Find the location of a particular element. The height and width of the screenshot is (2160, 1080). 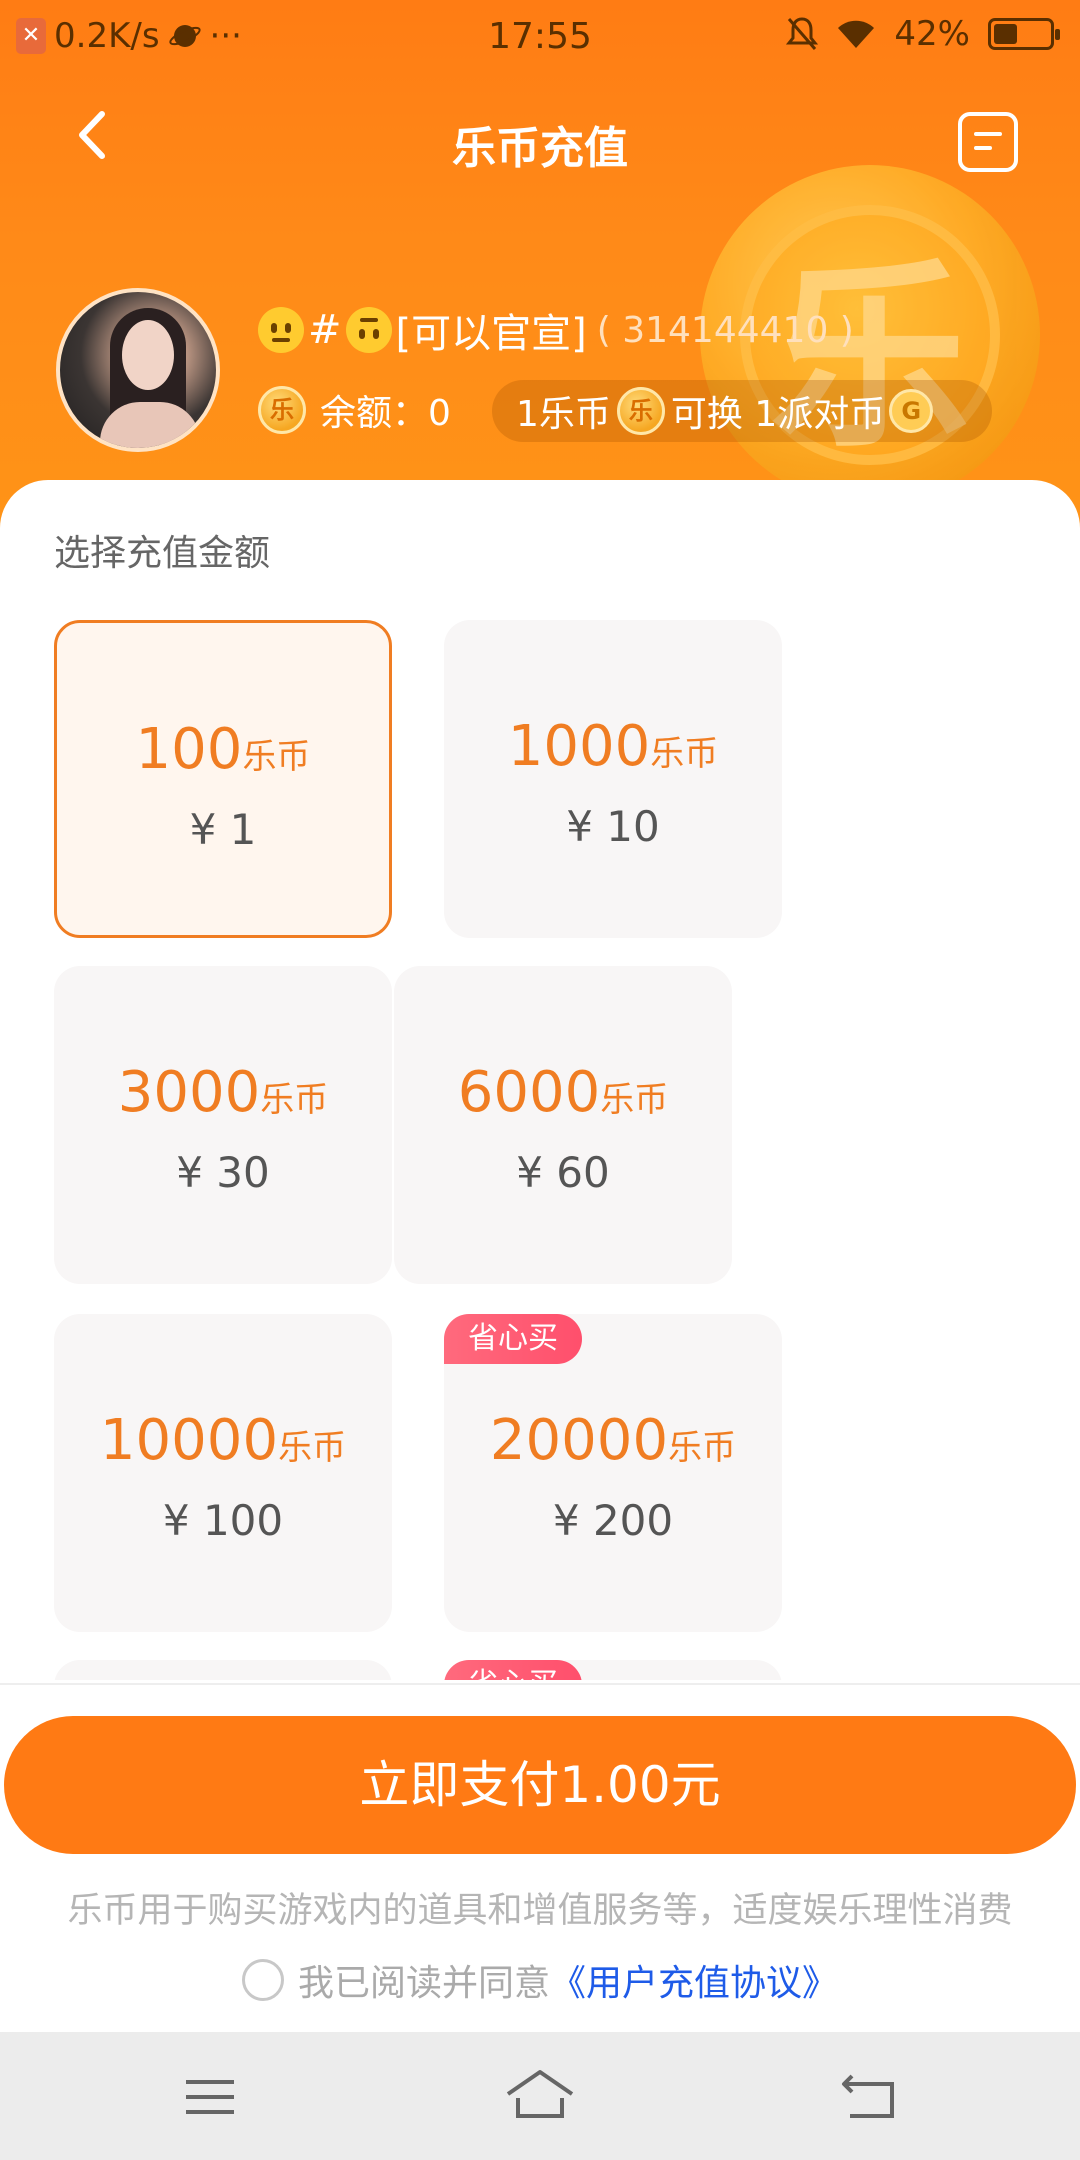

package-coins: 100 is located at coordinates (189, 749).